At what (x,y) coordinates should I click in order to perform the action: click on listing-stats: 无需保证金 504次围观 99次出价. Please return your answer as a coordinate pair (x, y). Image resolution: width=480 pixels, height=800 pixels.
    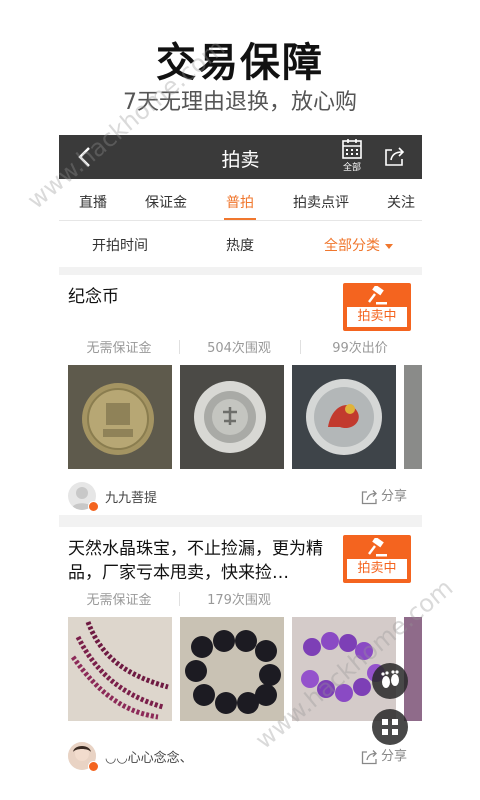
    Looking at the image, I should click on (240, 347).